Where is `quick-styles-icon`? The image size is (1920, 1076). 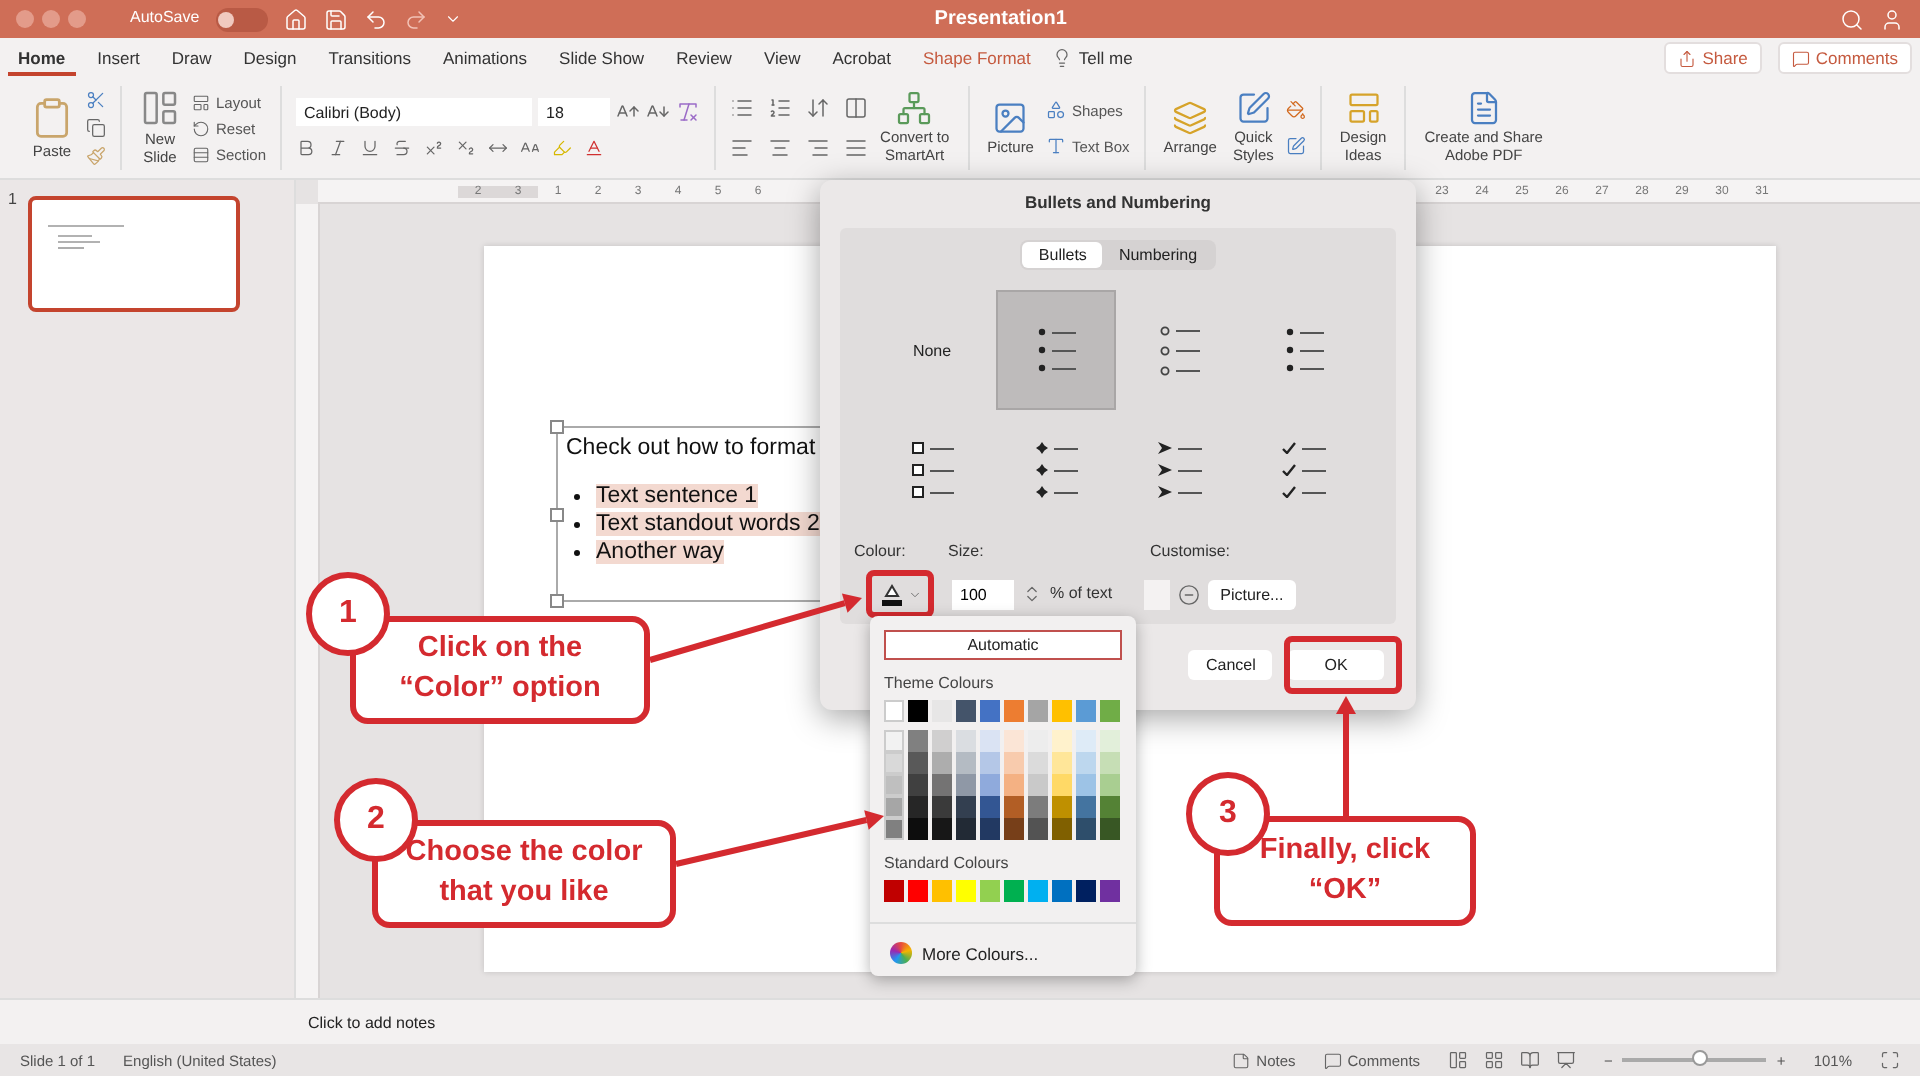
quick-styles-icon is located at coordinates (1253, 108).